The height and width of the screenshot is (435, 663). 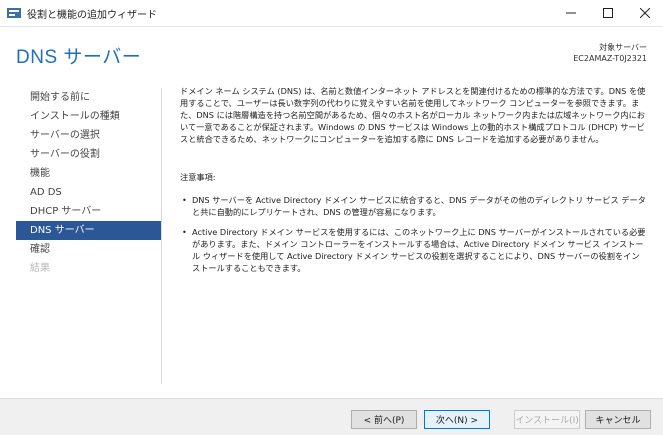 What do you see at coordinates (623, 47) in the screenshot?
I see `target-server-label: 対象サーバー` at bounding box center [623, 47].